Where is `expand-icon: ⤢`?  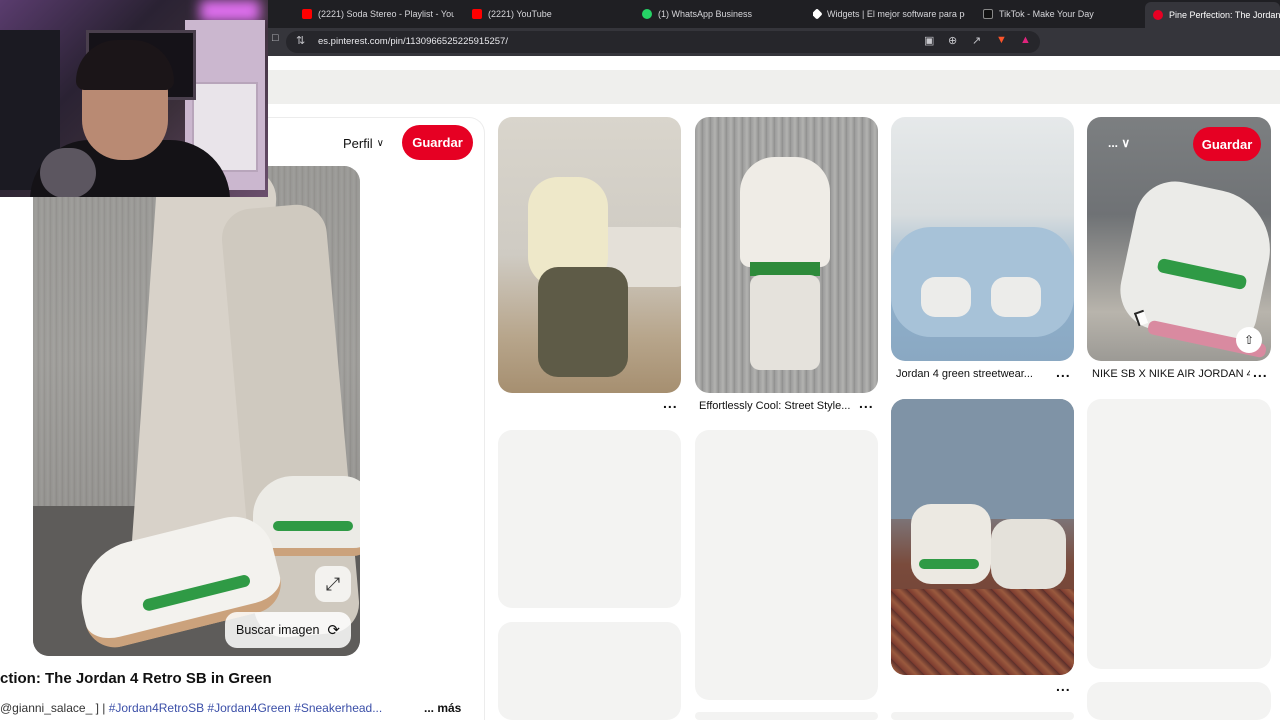 expand-icon: ⤢ is located at coordinates (333, 584).